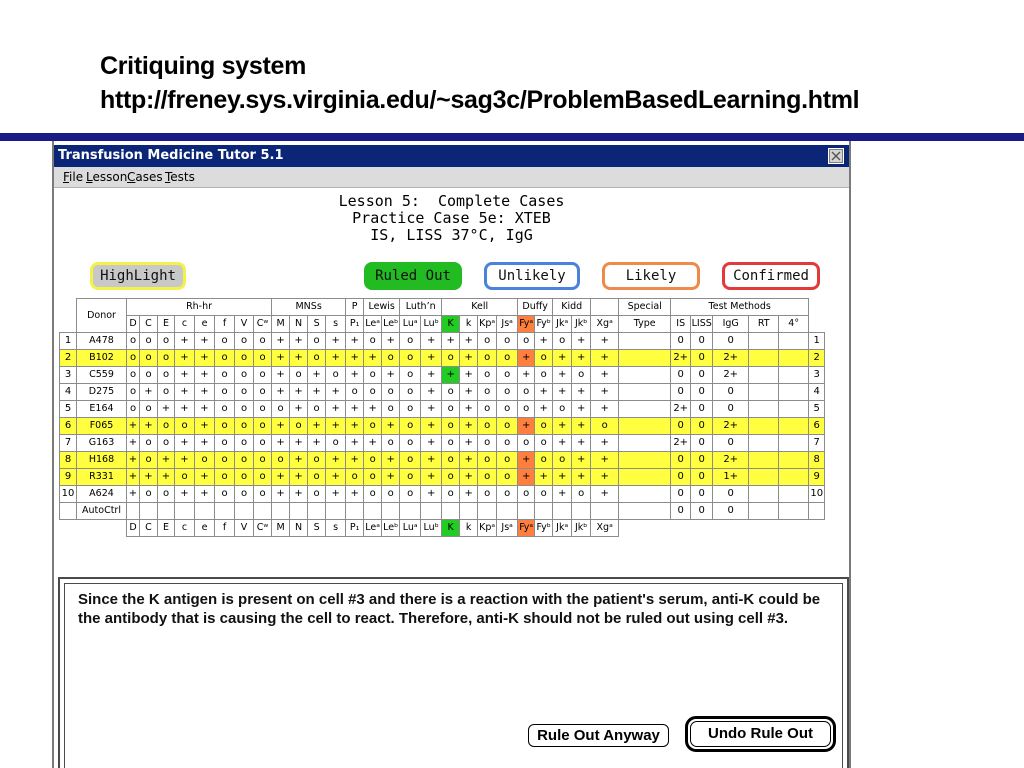 The height and width of the screenshot is (768, 1024). Describe the element at coordinates (166, 528) in the screenshot. I see `antigen-column-footer: E` at that location.